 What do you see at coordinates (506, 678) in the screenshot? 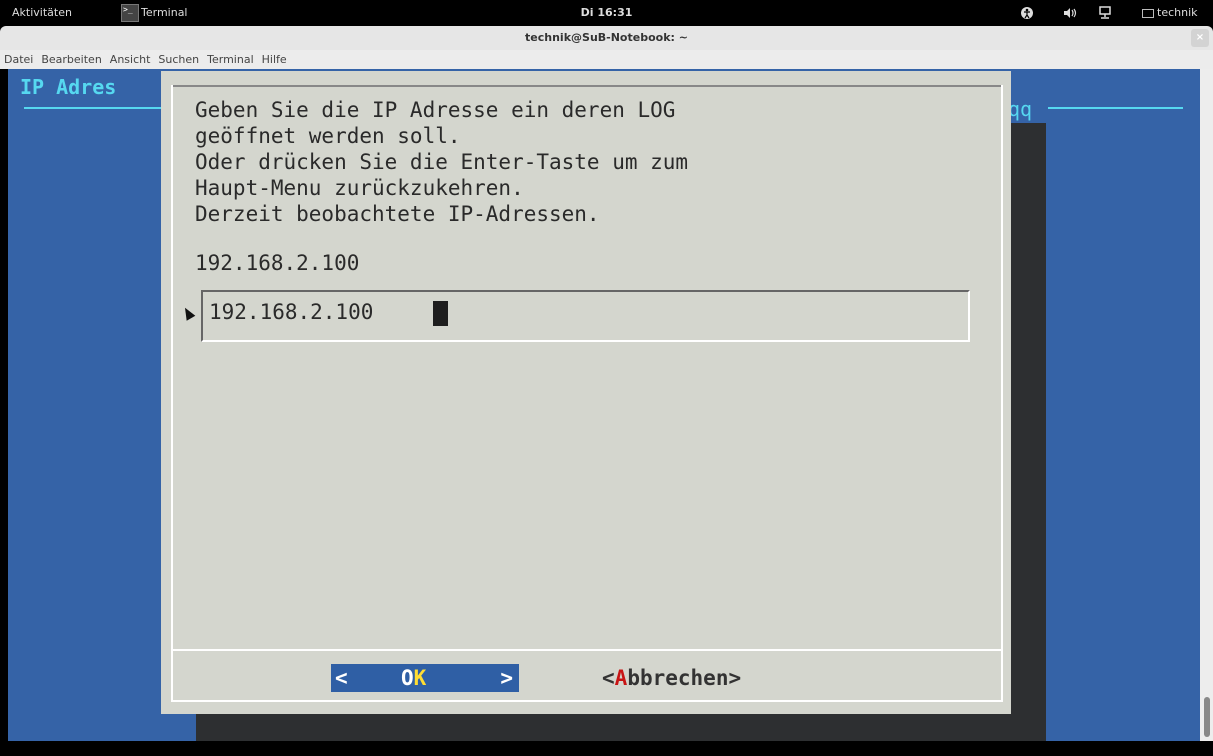
I see `ok-bracket-right: >` at bounding box center [506, 678].